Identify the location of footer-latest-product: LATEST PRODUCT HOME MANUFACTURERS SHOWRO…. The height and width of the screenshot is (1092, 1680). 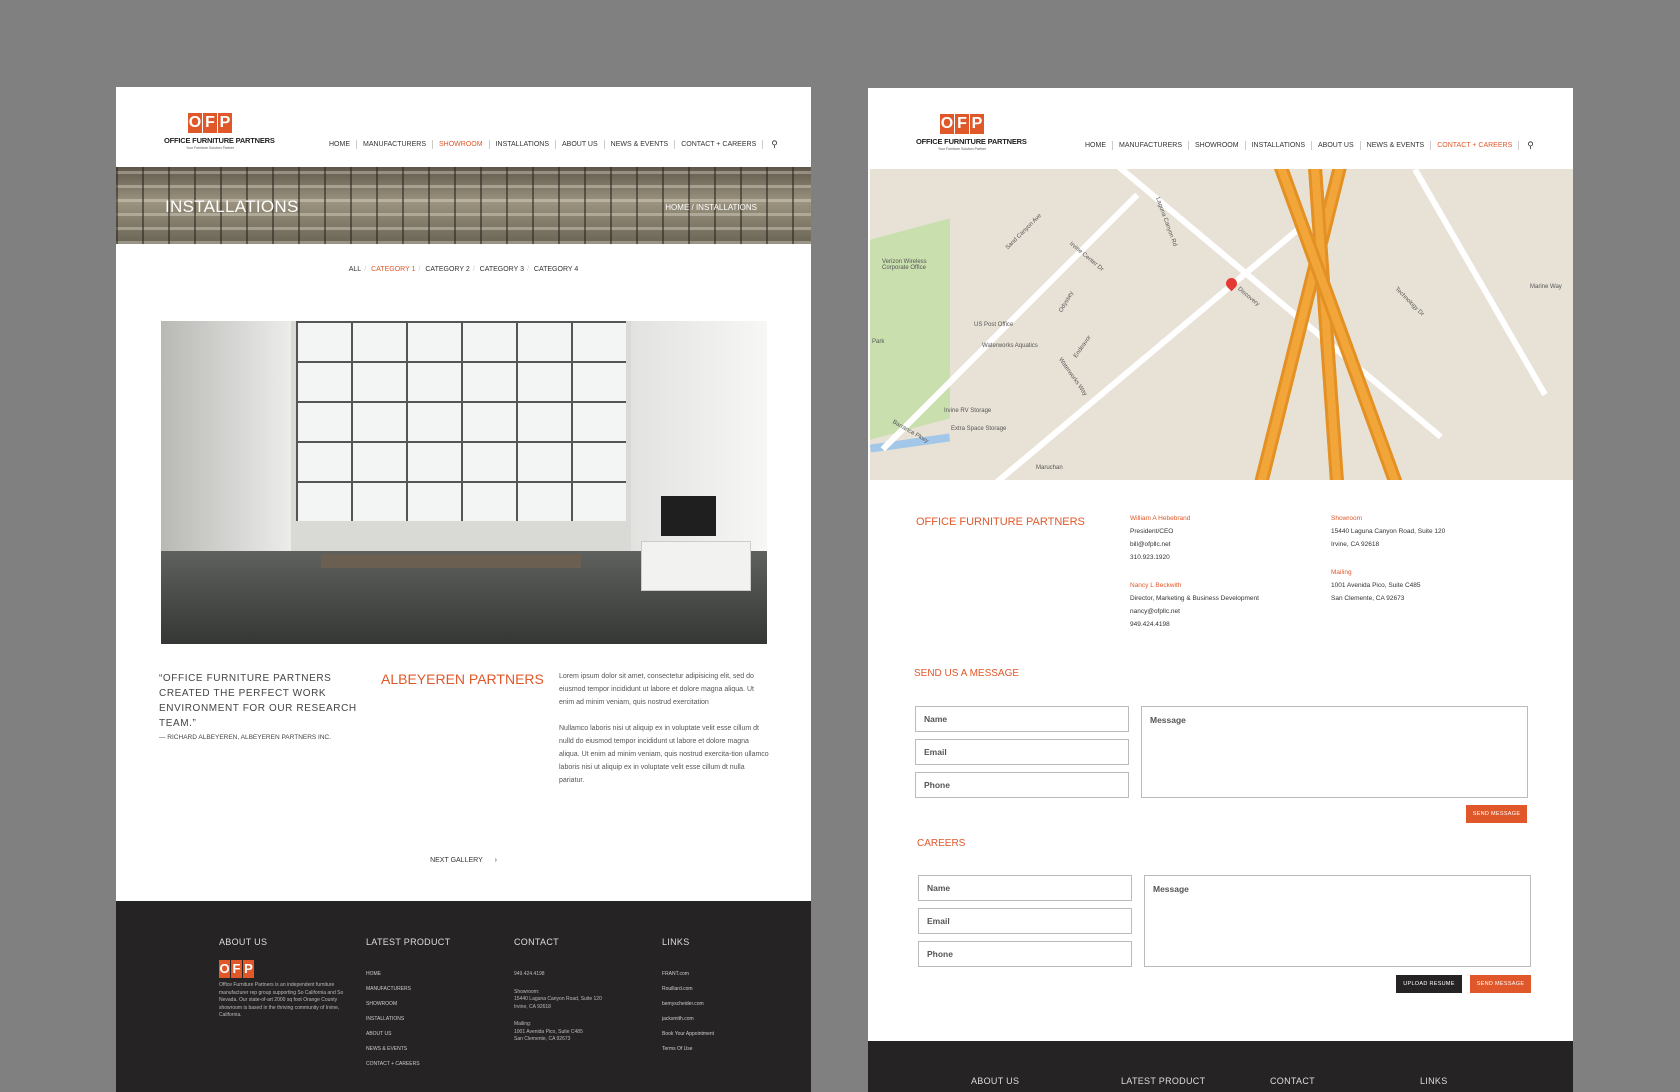
(408, 1006).